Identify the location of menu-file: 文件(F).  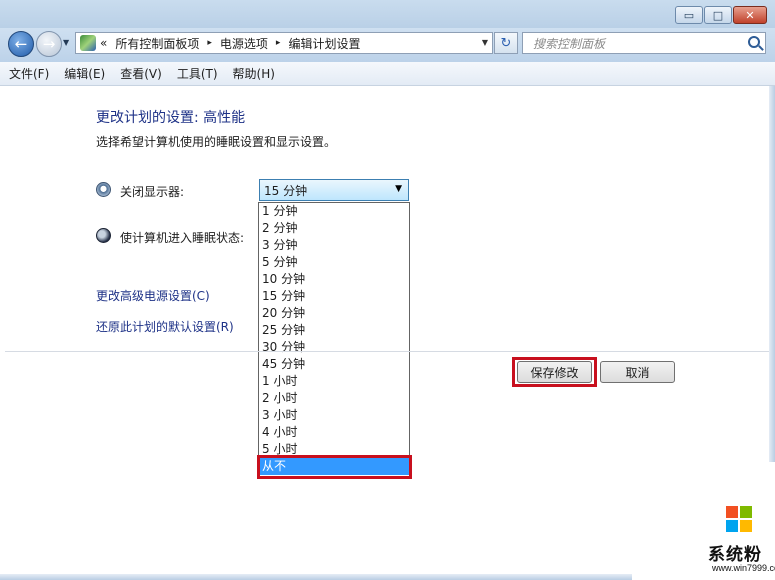
(29, 73).